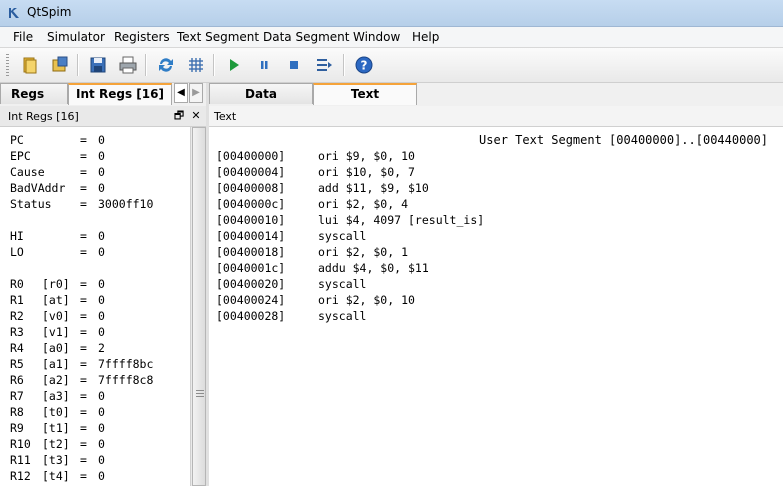  What do you see at coordinates (264, 65) in the screenshot?
I see `pause-icon` at bounding box center [264, 65].